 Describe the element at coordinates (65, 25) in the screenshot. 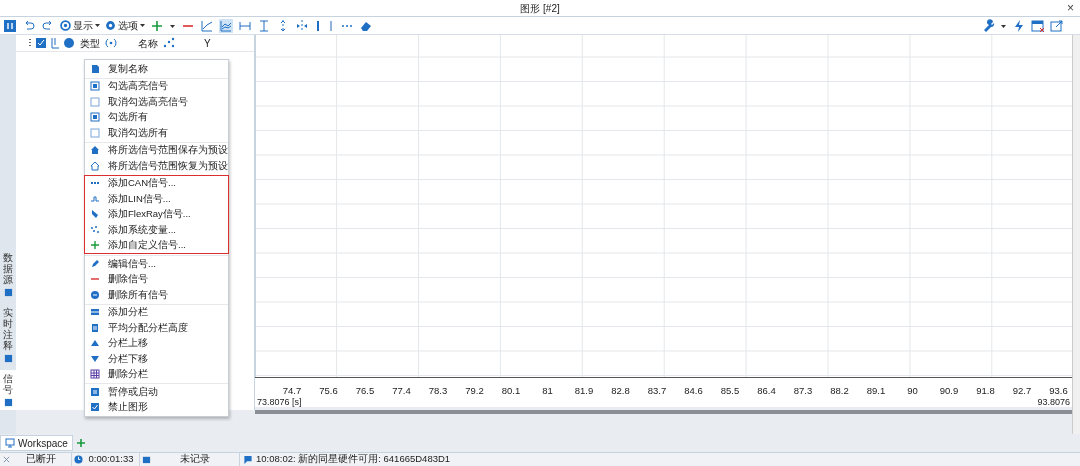

I see `eye-icon` at that location.